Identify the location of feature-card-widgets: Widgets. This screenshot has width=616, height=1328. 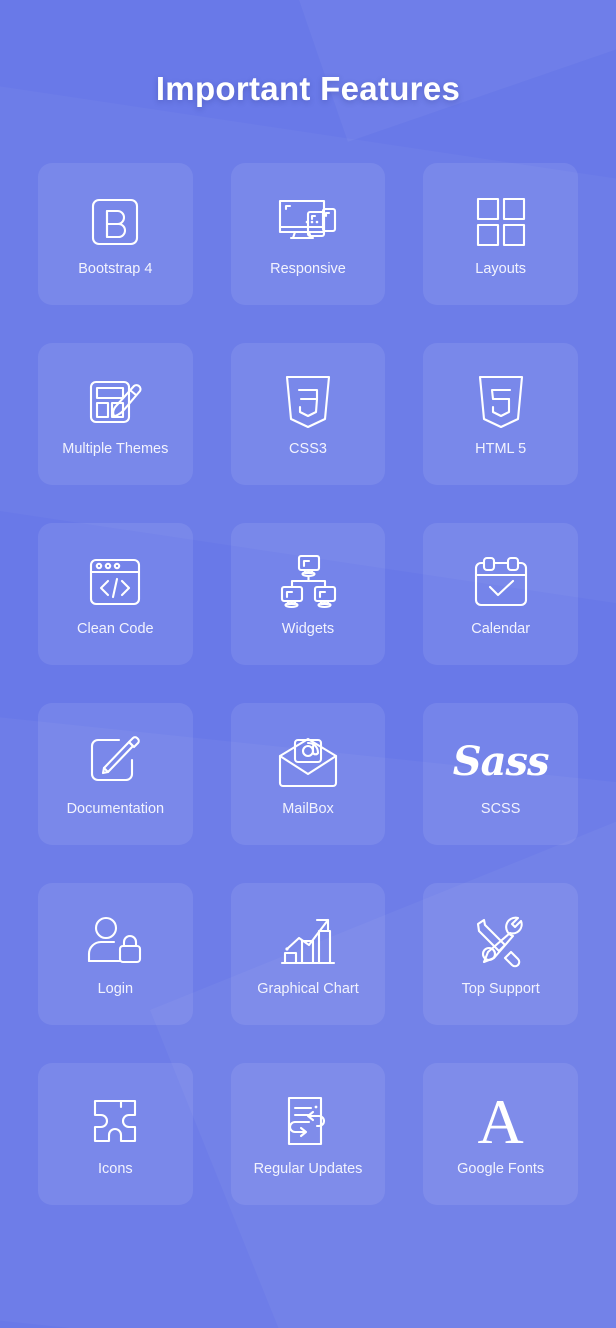
(308, 594).